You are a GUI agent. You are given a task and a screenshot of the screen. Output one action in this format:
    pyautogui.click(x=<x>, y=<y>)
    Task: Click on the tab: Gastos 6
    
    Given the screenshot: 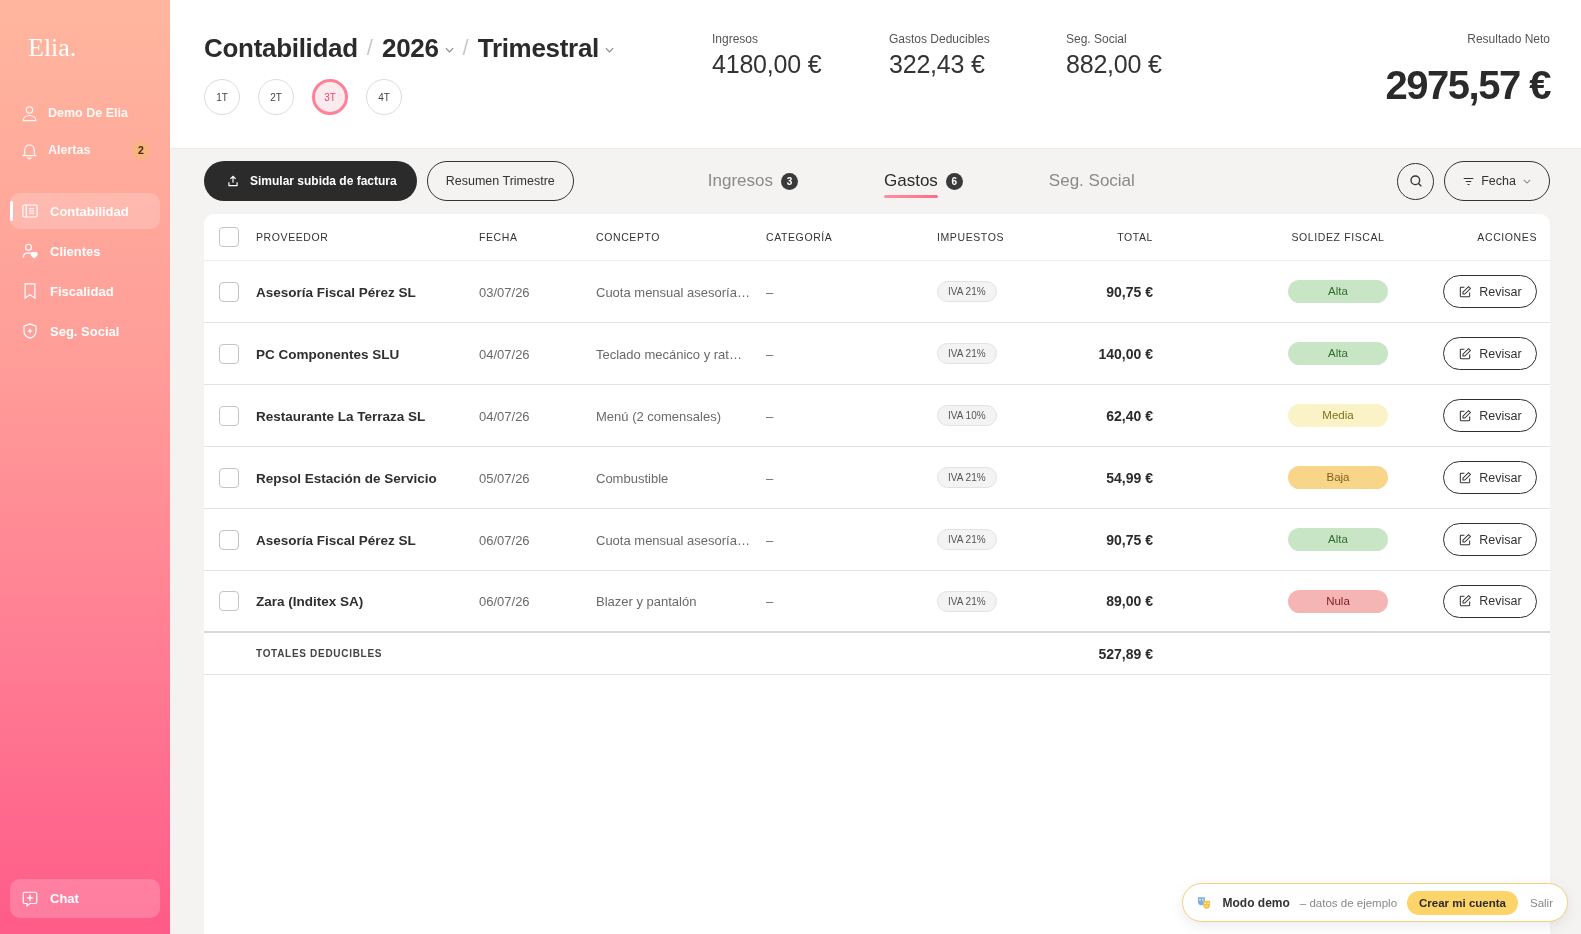 What is the action you would take?
    pyautogui.click(x=923, y=181)
    